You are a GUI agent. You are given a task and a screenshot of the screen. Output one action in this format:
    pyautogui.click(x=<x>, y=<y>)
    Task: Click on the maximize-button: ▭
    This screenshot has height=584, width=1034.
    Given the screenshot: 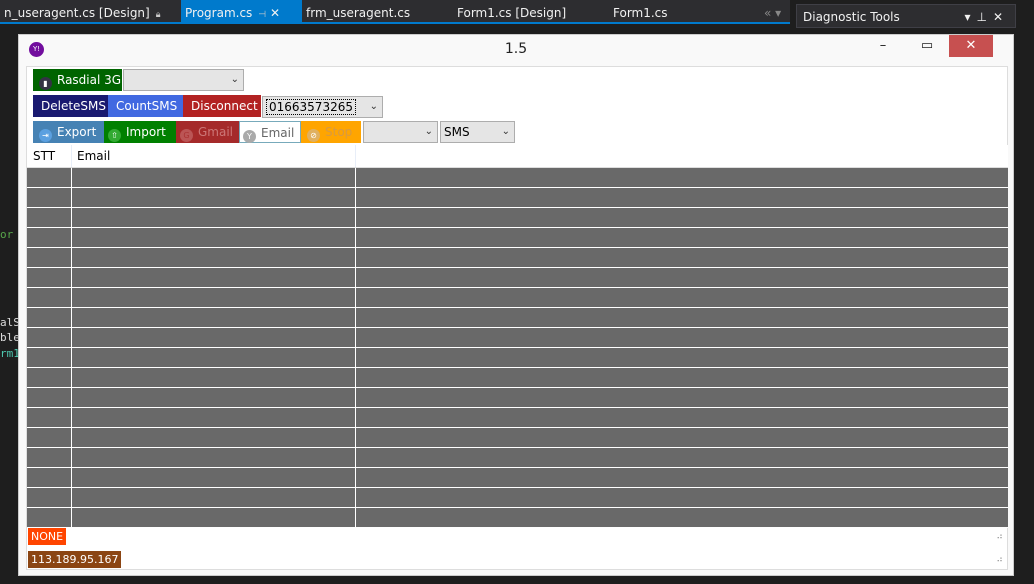 What is the action you would take?
    pyautogui.click(x=927, y=46)
    